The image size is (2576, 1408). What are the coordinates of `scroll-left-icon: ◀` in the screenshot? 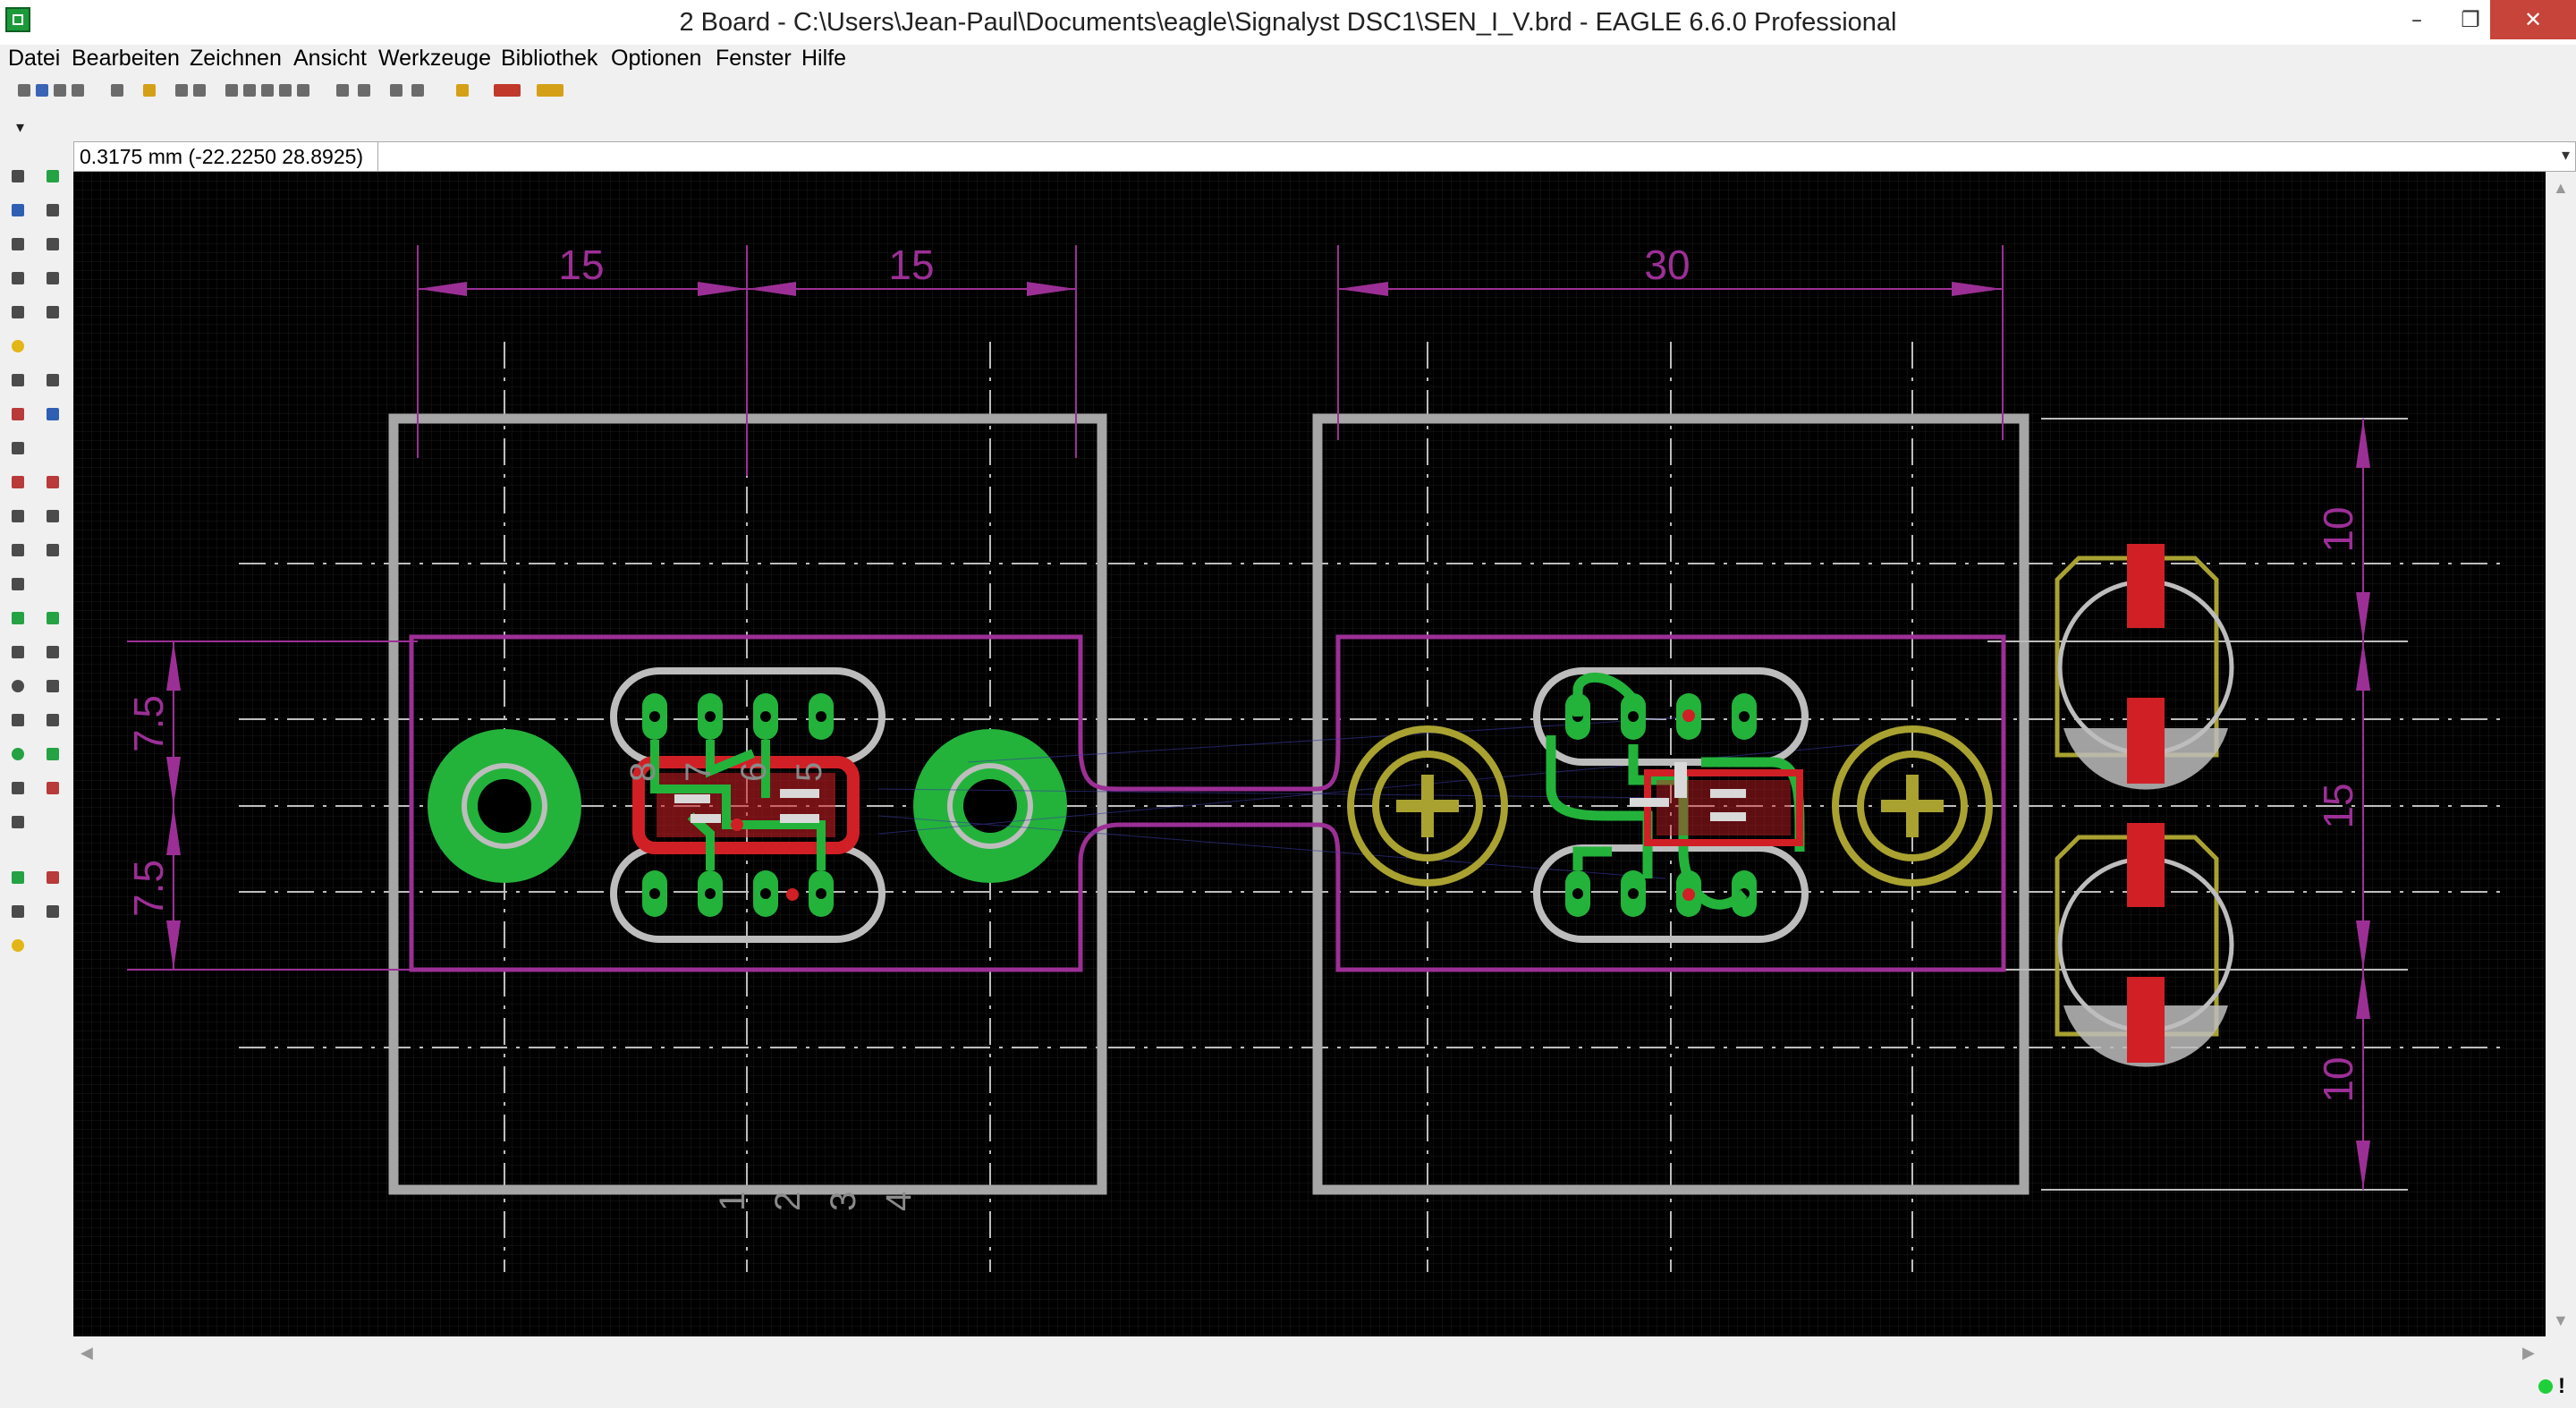 It's located at (86, 1353).